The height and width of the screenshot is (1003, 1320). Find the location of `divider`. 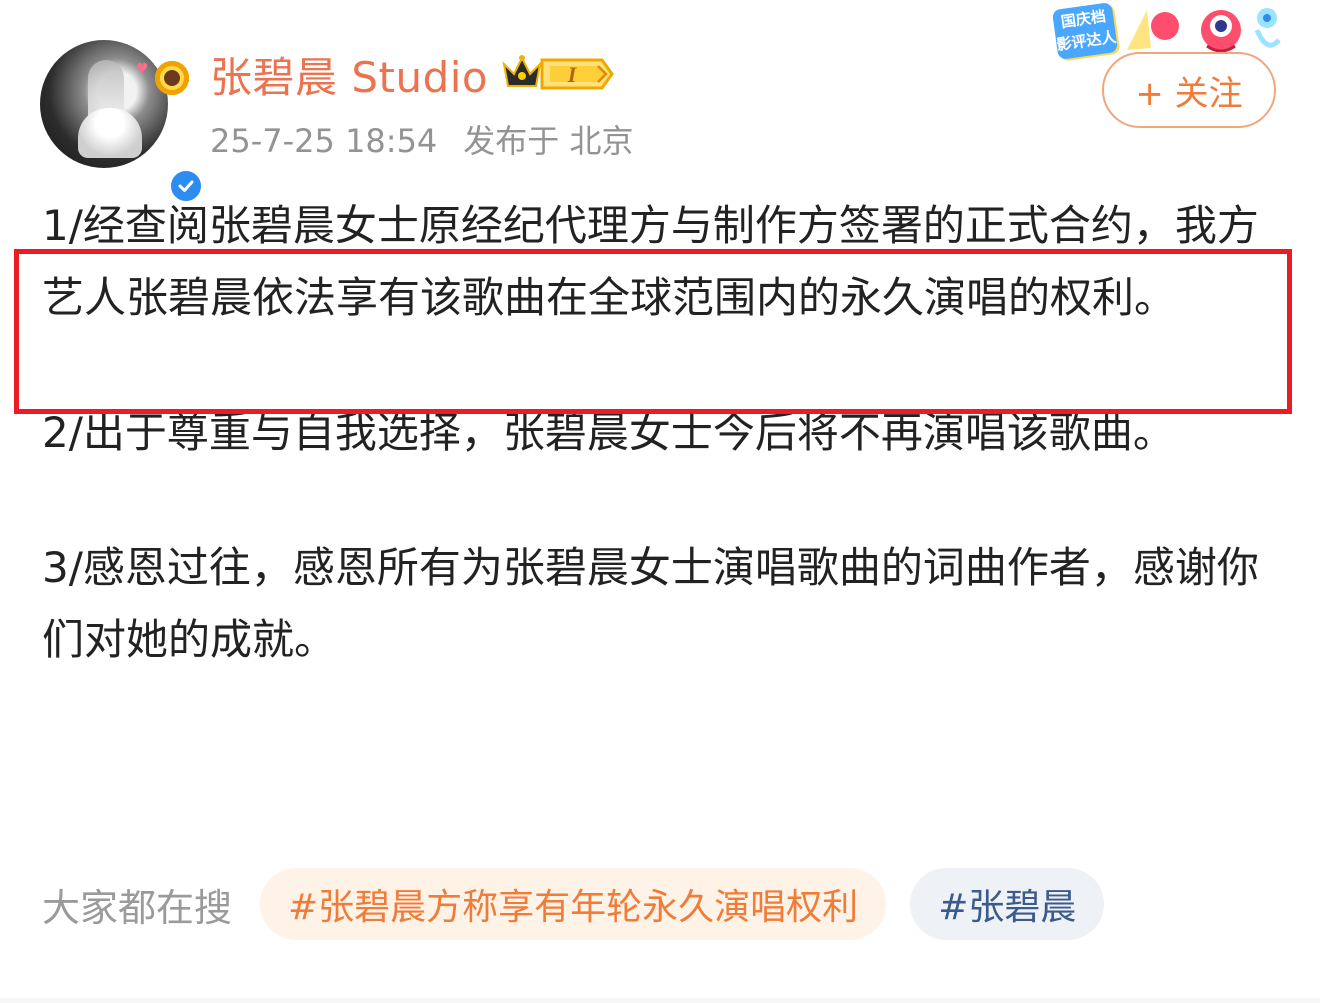

divider is located at coordinates (660, 1000).